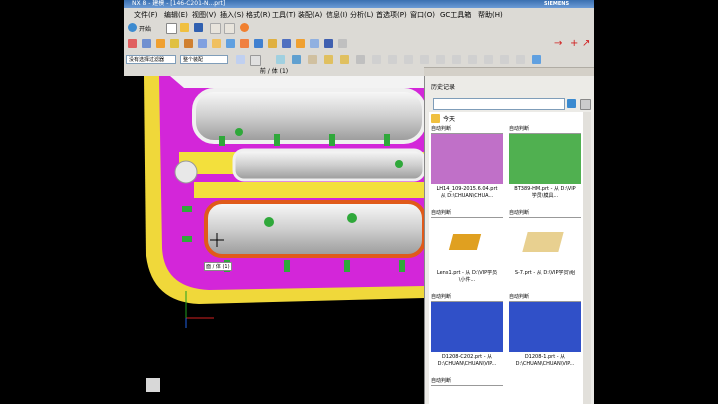 This screenshot has height=404, width=718. I want to click on history-group-today: 今天, so click(449, 119).